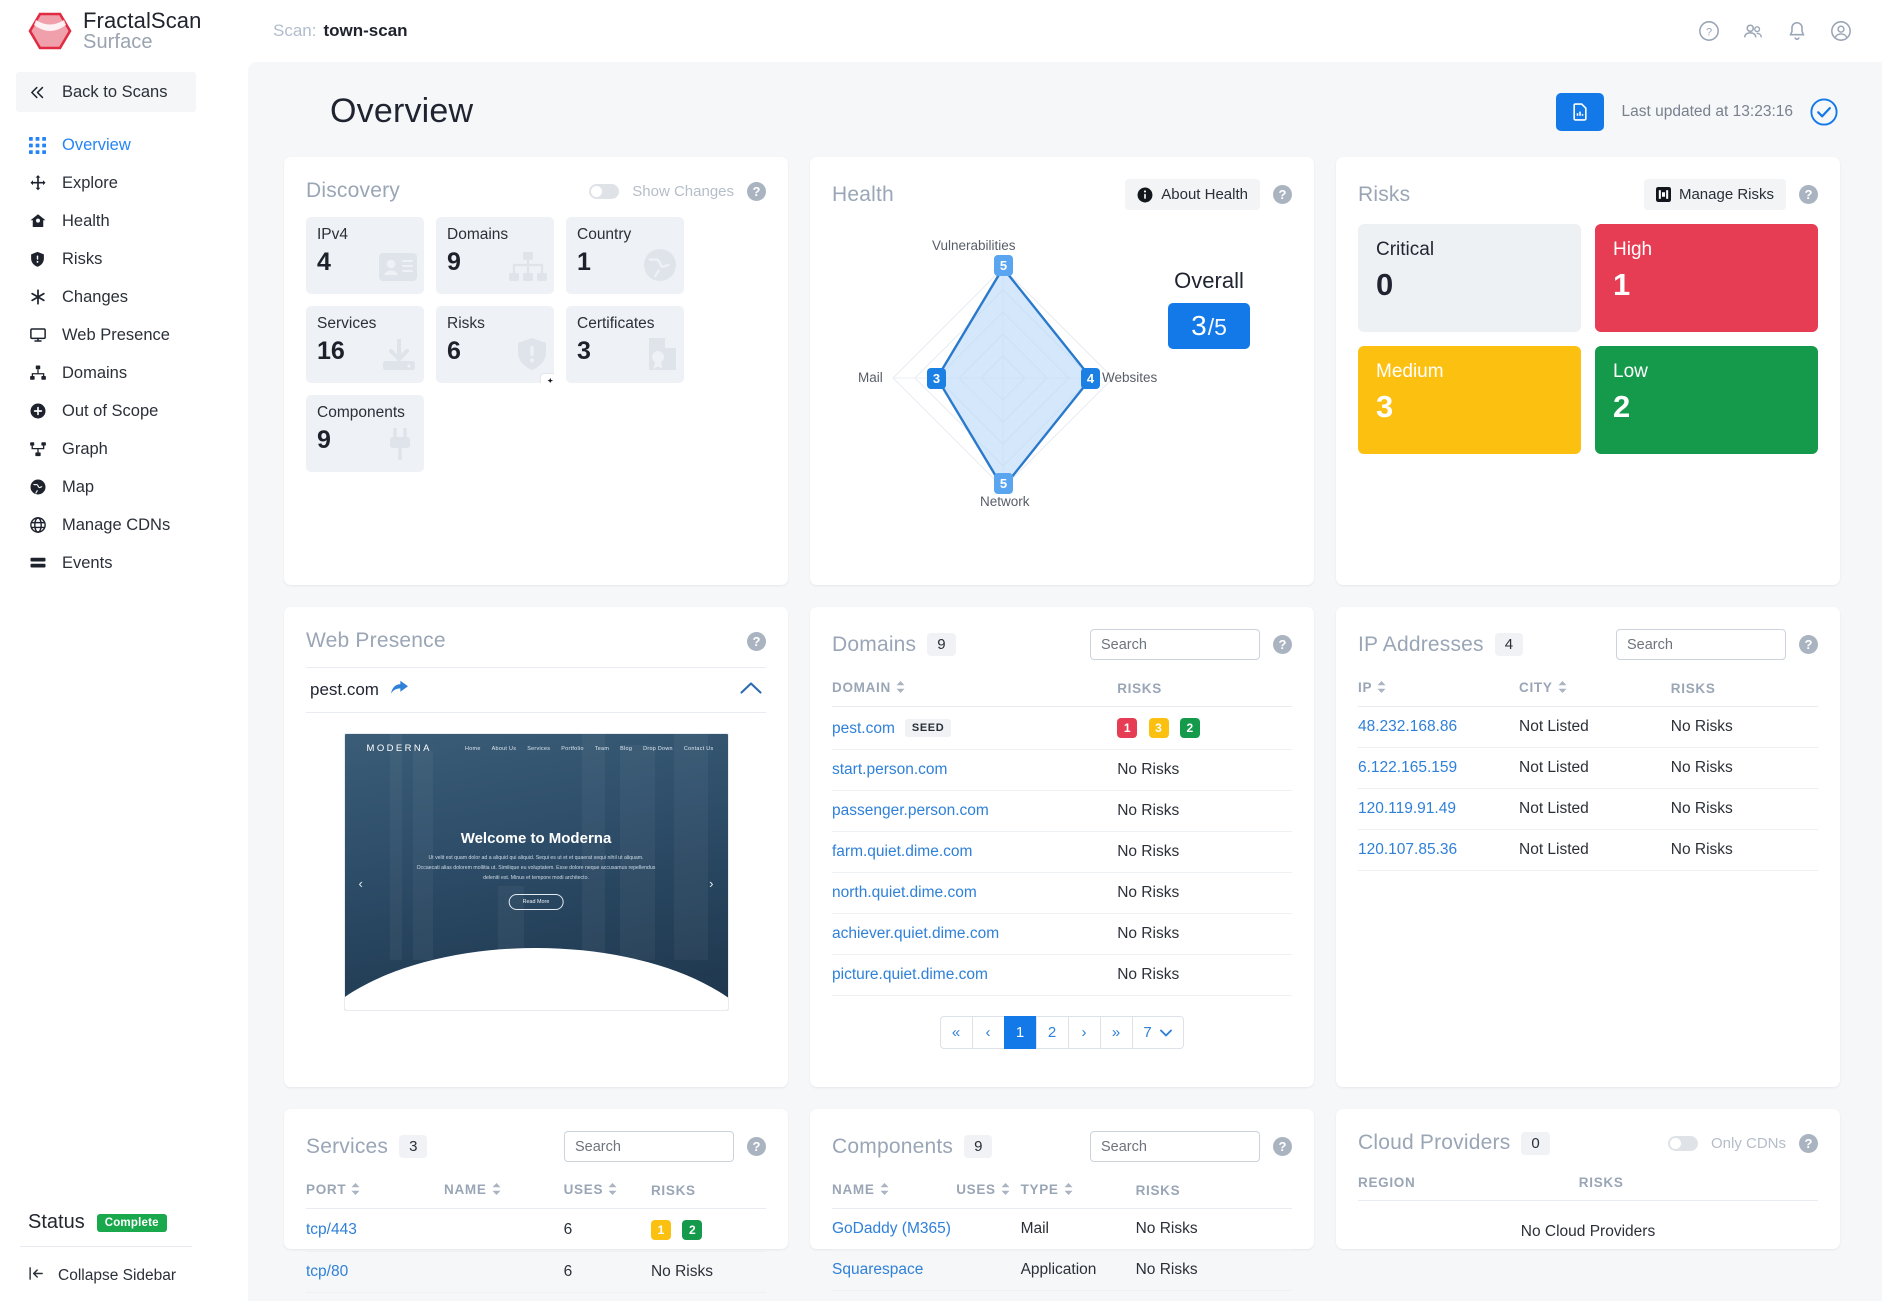 This screenshot has width=1882, height=1301. Describe the element at coordinates (1407, 808) in the screenshot. I see `ip-link: 120.119.91.49` at that location.